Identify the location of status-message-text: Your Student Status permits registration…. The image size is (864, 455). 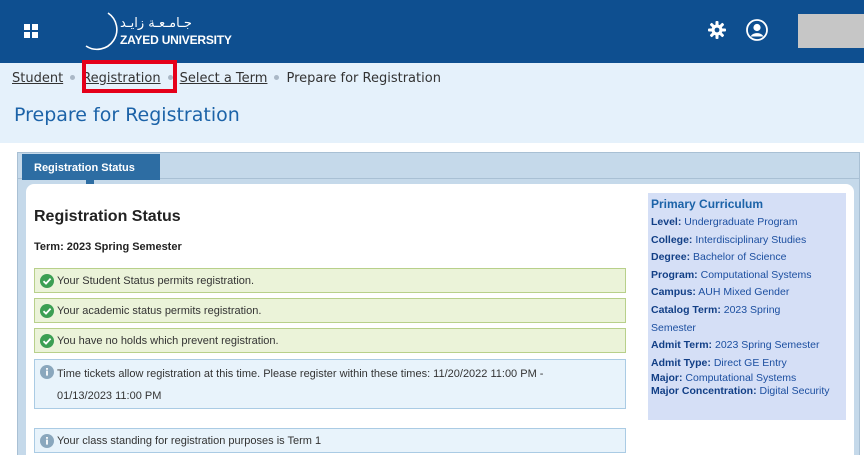
(156, 281).